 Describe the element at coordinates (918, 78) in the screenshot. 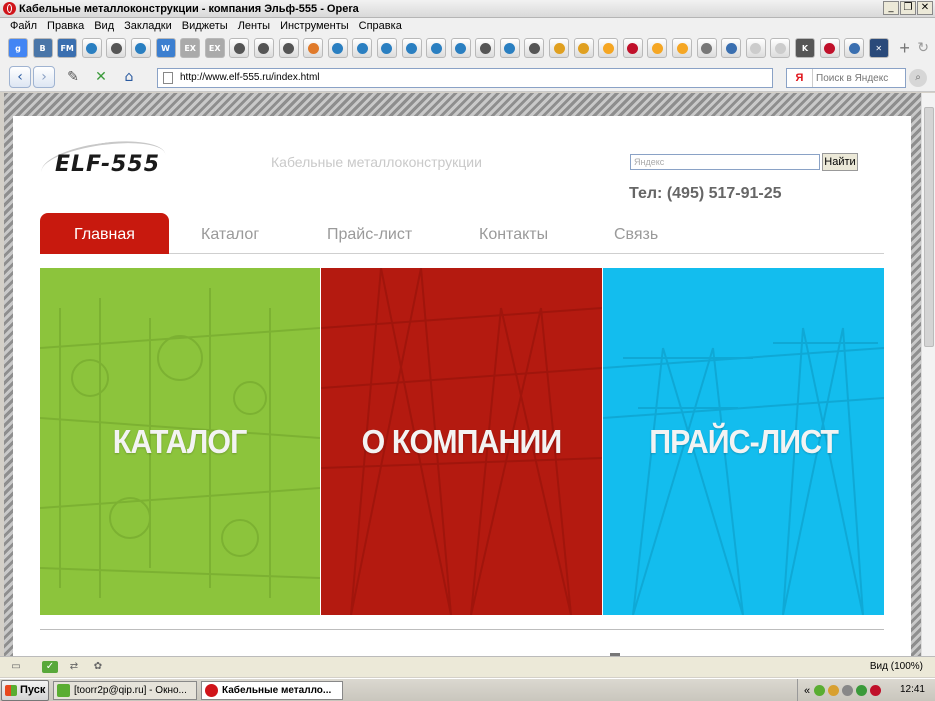

I see `search-go-icon: ⌕` at that location.